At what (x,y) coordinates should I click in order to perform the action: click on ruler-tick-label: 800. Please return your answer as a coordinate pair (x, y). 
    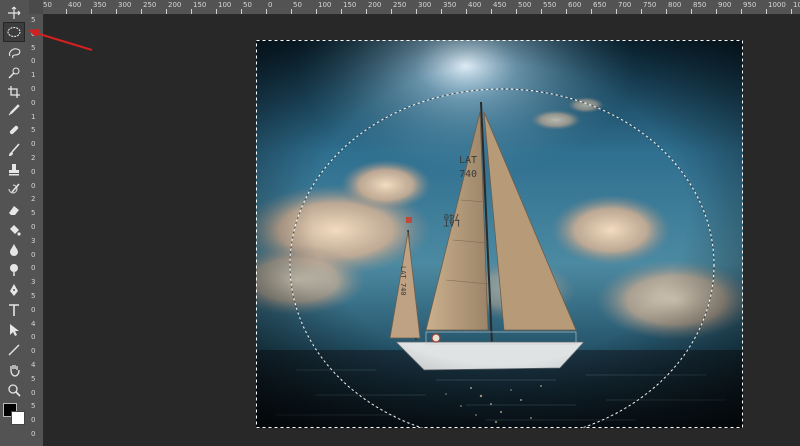
    Looking at the image, I should click on (675, 5).